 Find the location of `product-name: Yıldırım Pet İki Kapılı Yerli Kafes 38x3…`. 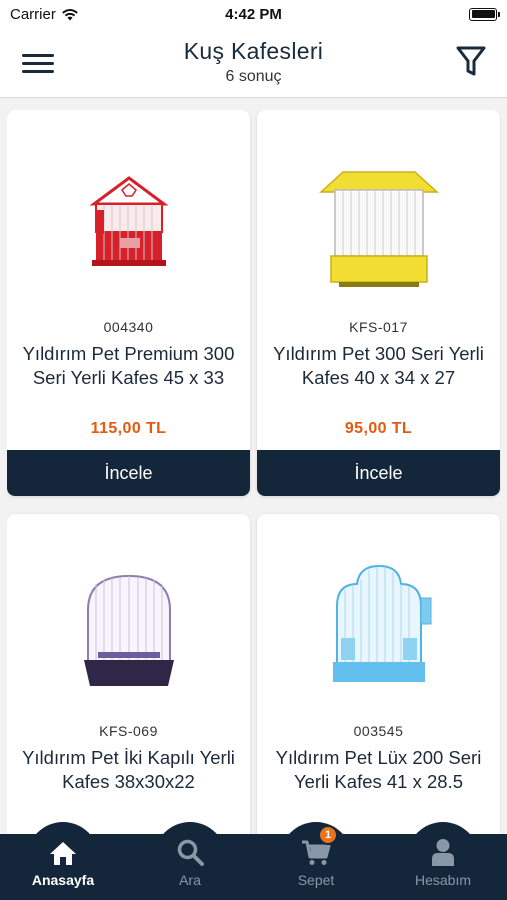

product-name: Yıldırım Pet İki Kapılı Yerli Kafes 38x3… is located at coordinates (128, 769).